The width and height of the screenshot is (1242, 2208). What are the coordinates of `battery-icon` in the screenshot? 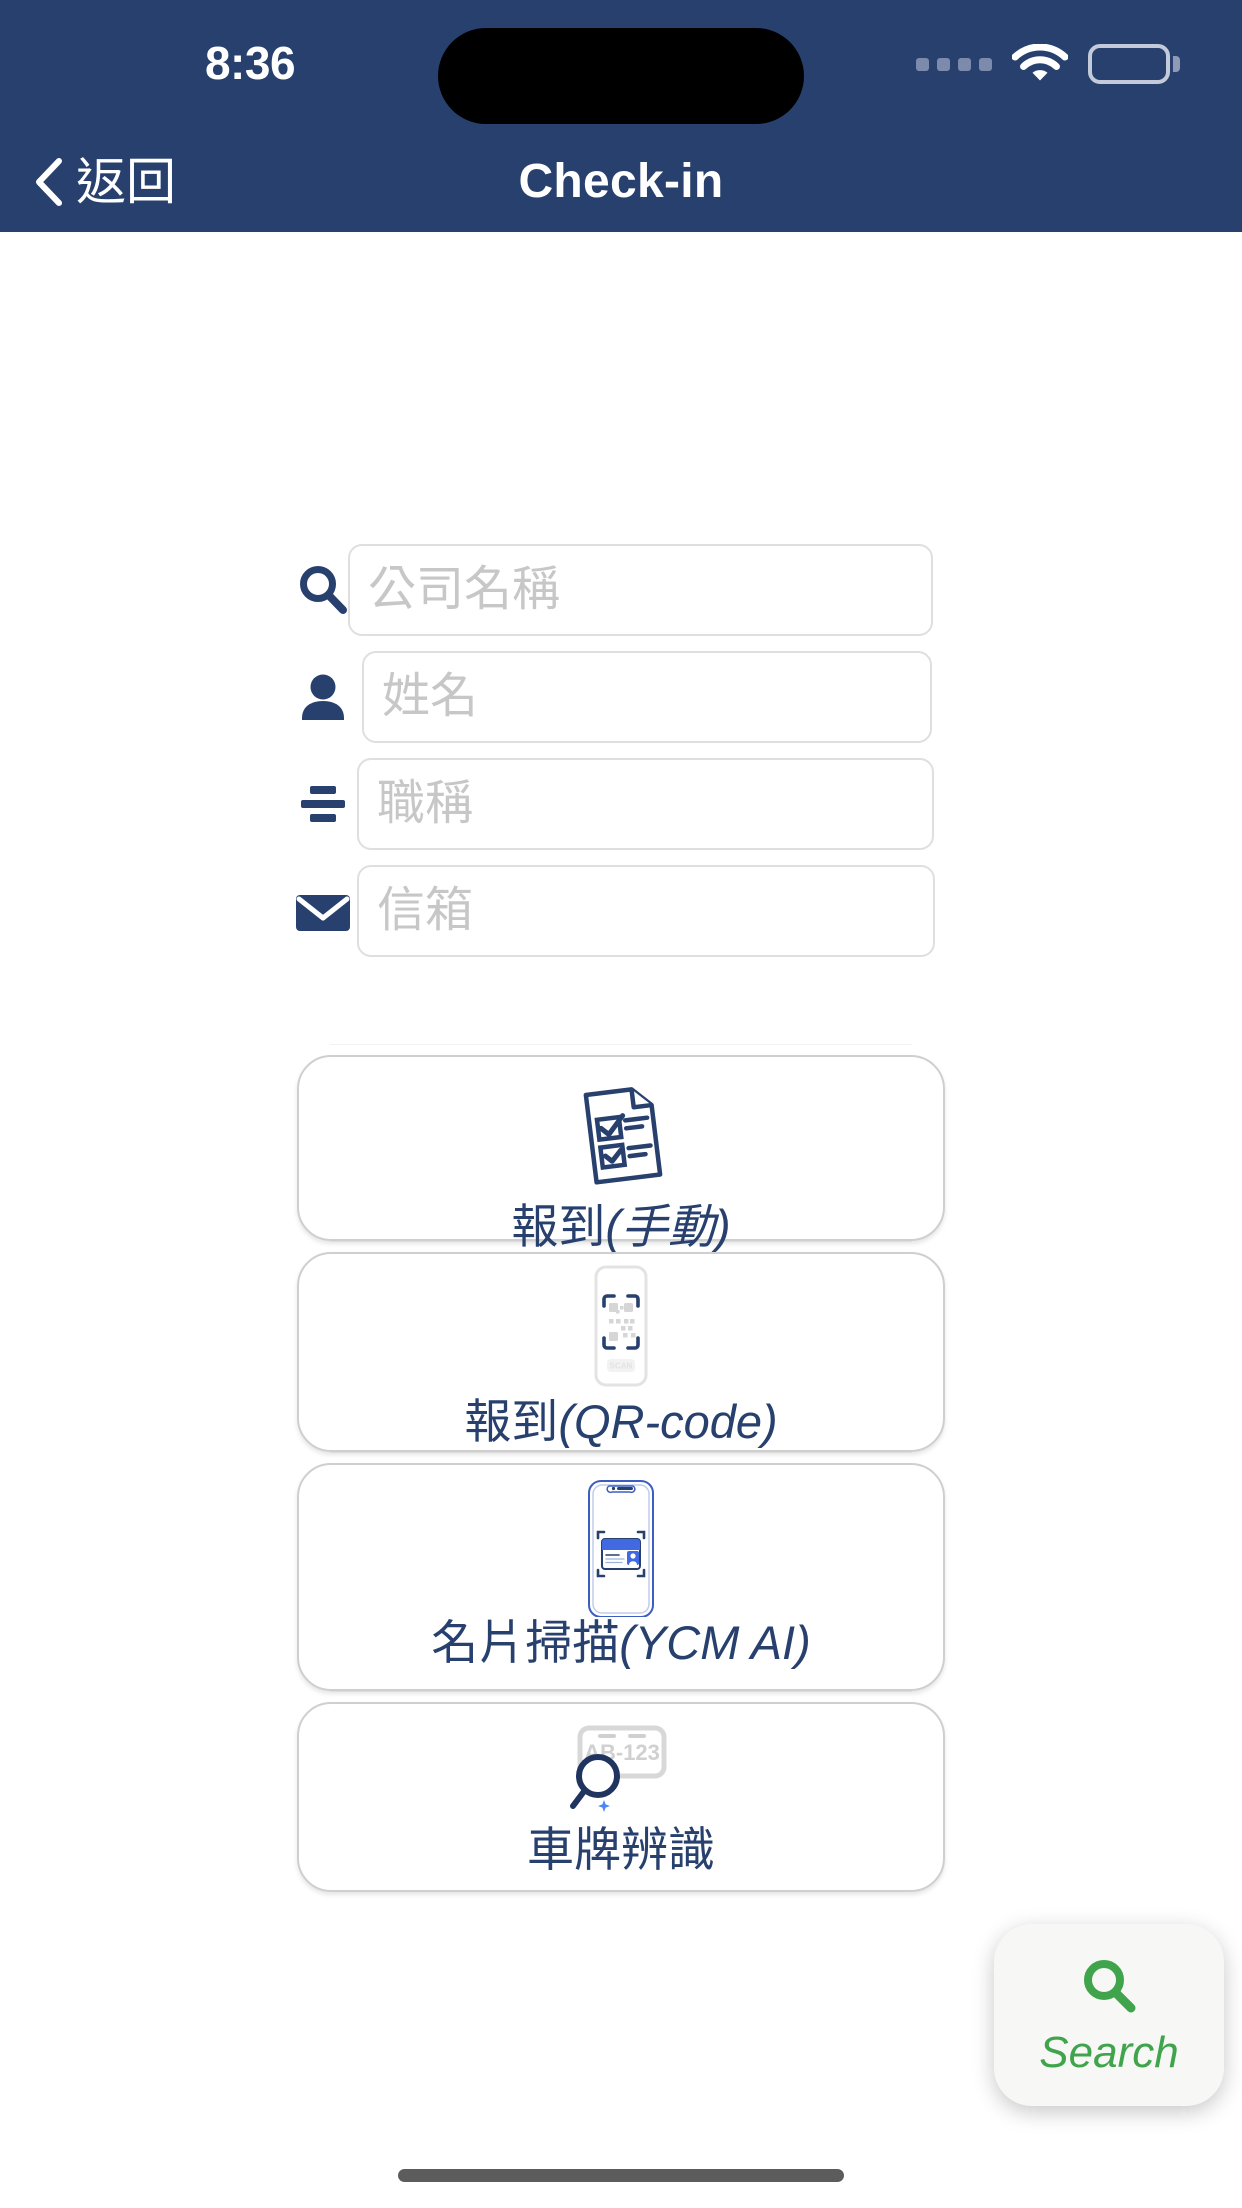 It's located at (1134, 64).